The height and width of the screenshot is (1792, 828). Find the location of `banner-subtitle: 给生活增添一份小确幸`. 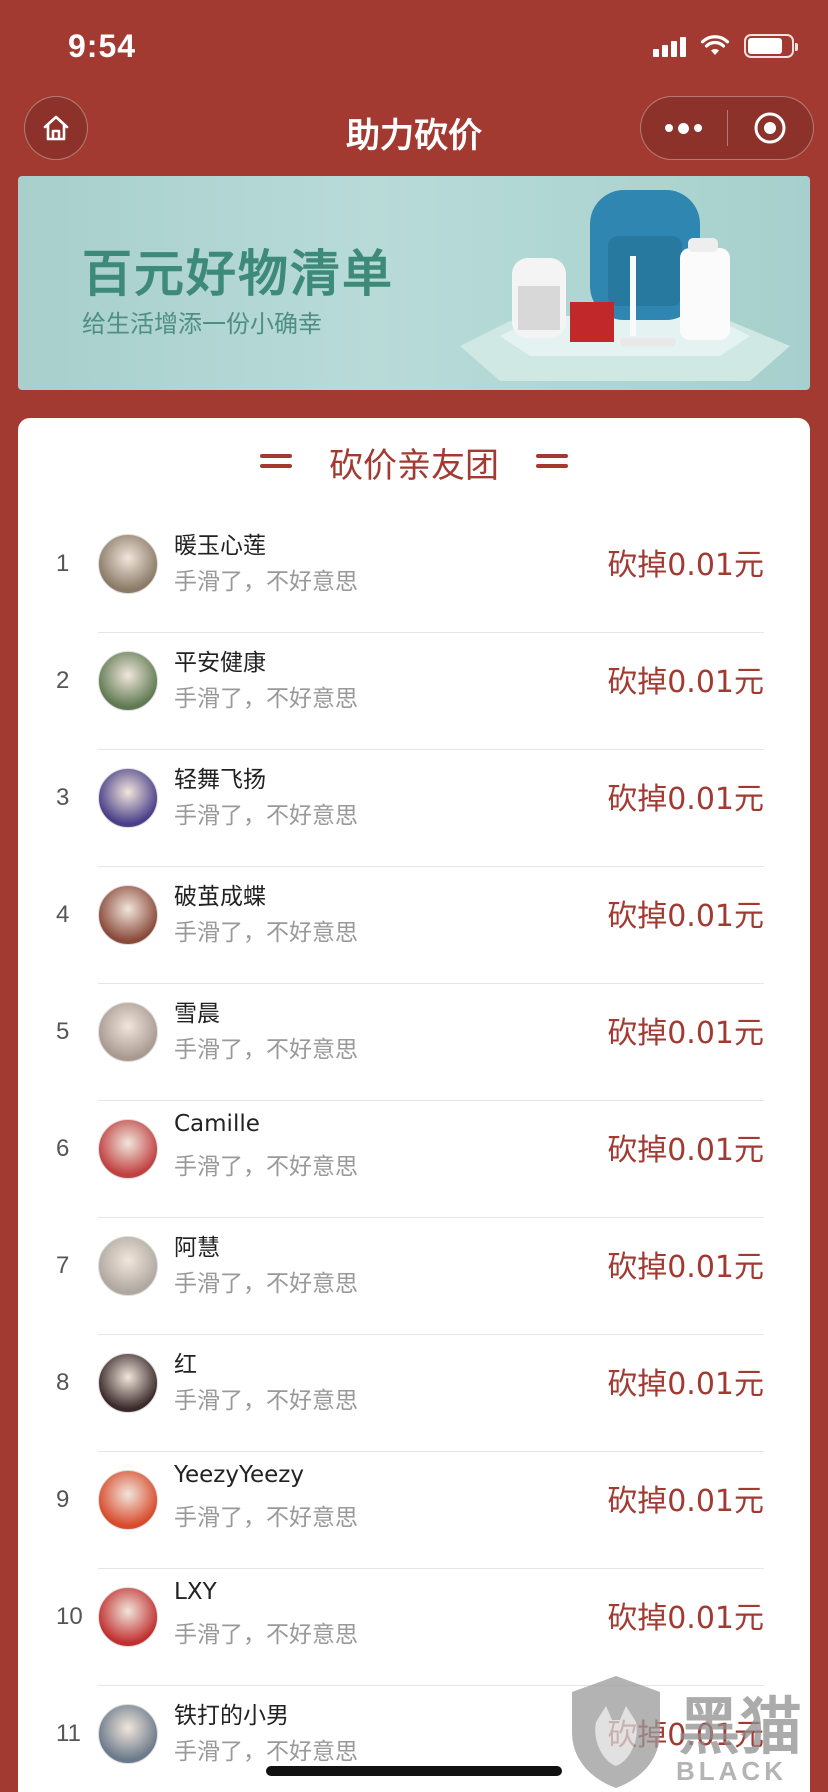

banner-subtitle: 给生活增添一份小确幸 is located at coordinates (202, 324).